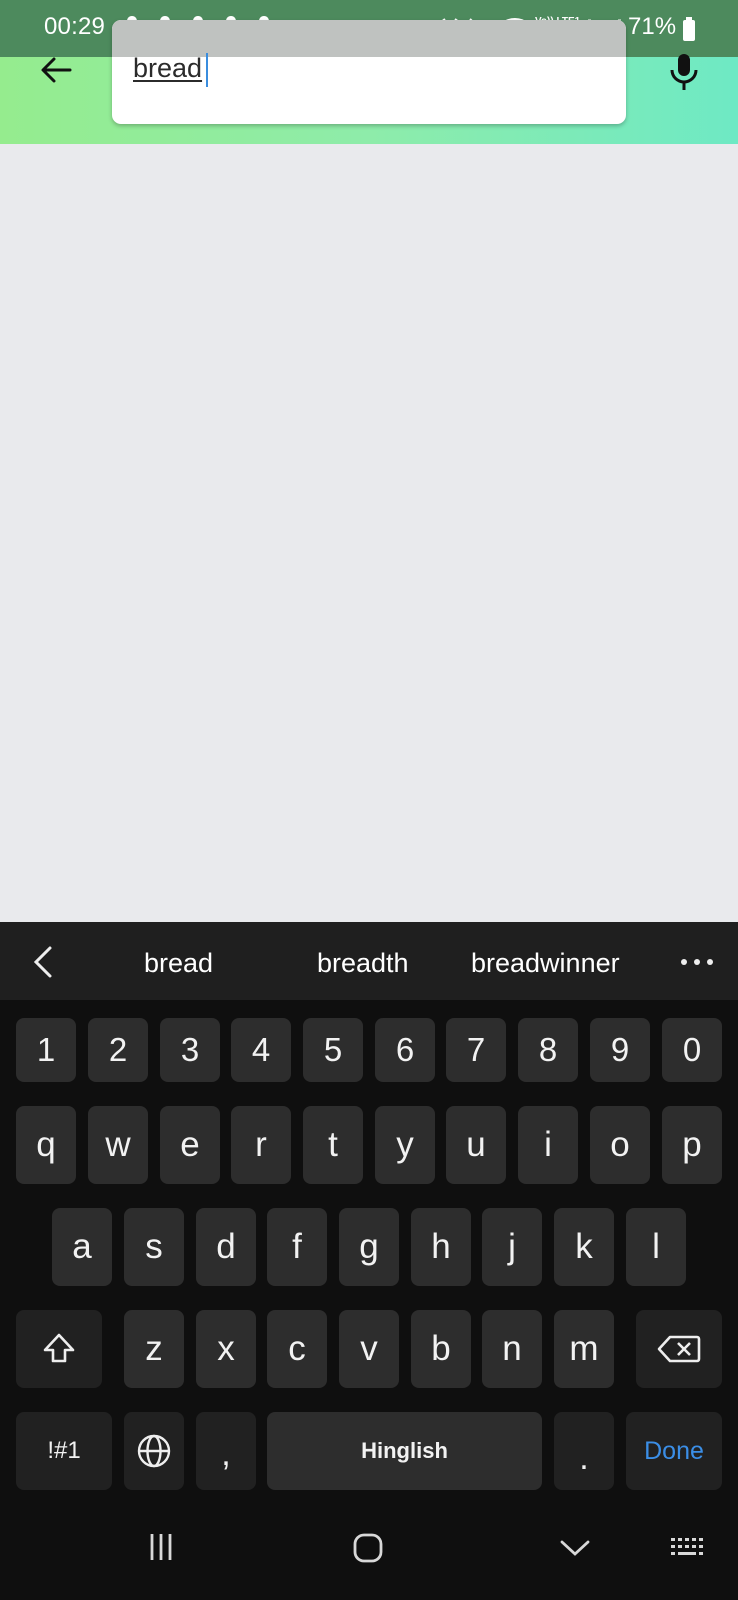  What do you see at coordinates (118, 1145) in the screenshot?
I see `key-w: w` at bounding box center [118, 1145].